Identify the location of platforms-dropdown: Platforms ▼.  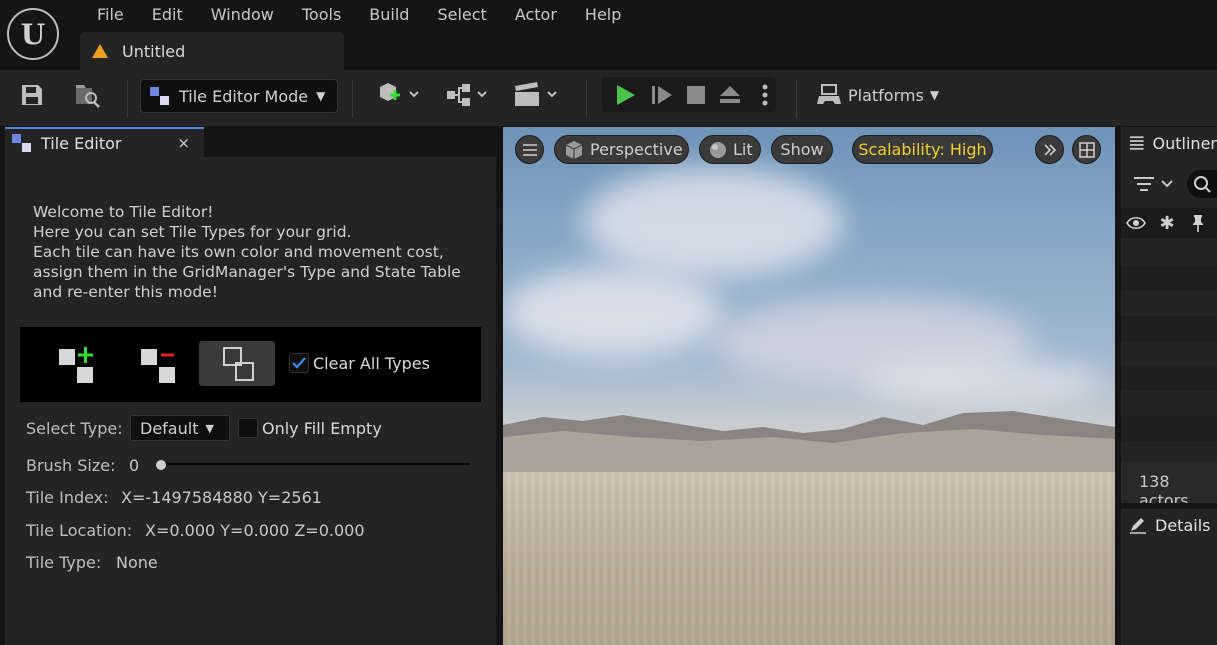
(877, 95).